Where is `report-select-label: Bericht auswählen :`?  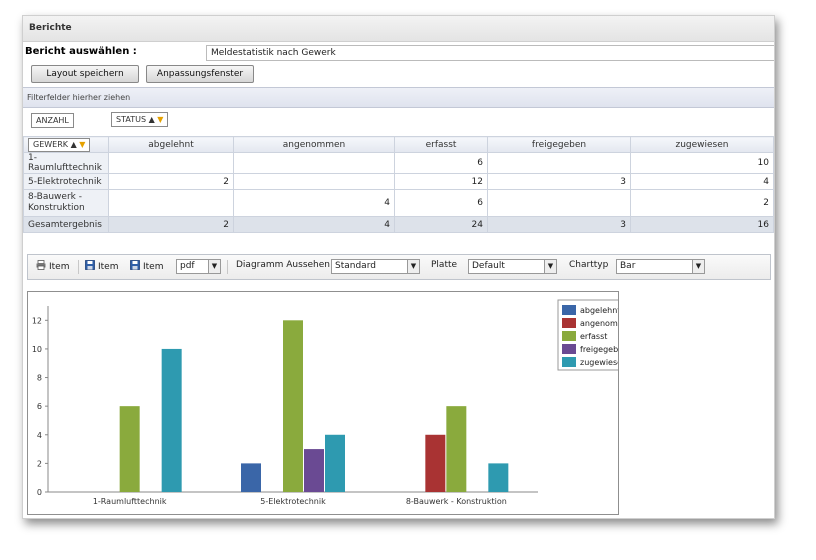
report-select-label: Bericht auswählen : is located at coordinates (81, 51).